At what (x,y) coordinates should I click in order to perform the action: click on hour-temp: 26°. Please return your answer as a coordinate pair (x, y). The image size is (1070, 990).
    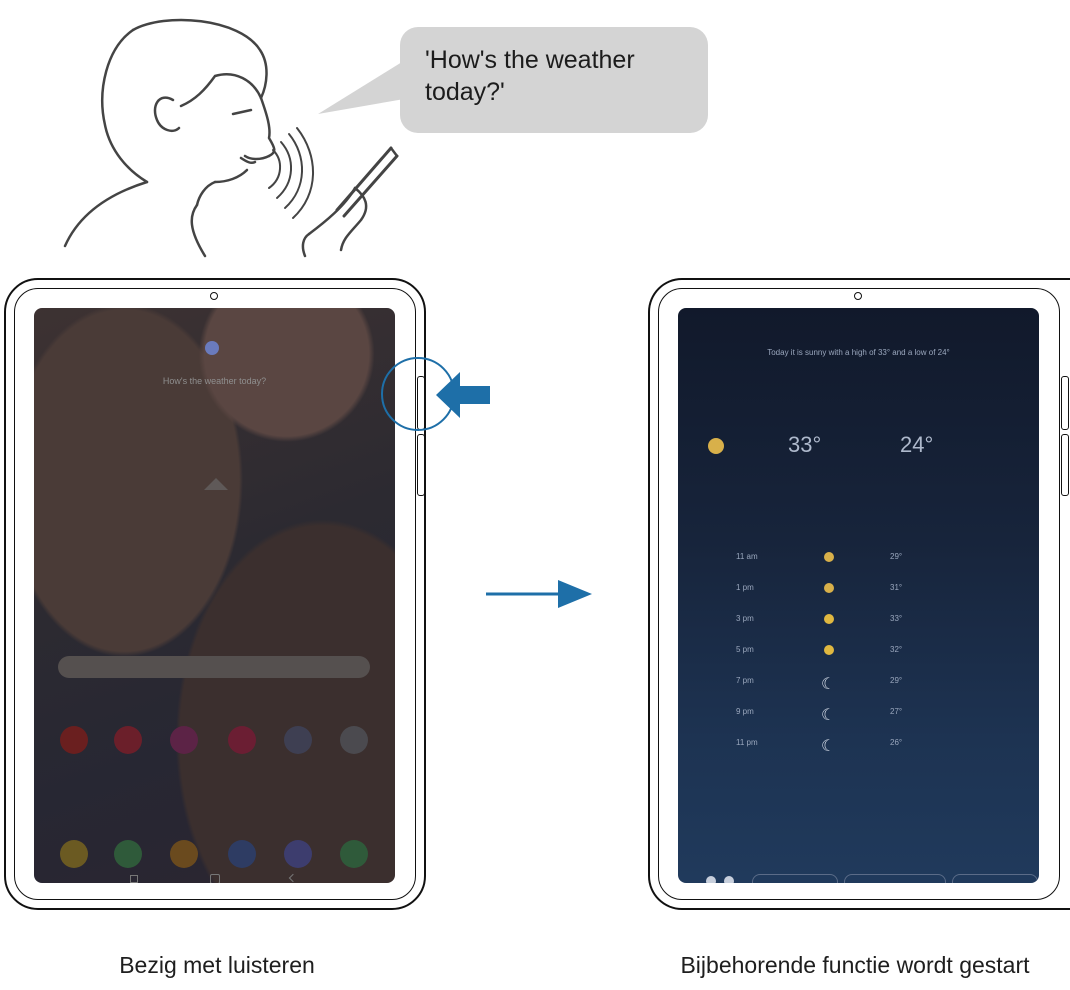
    Looking at the image, I should click on (896, 742).